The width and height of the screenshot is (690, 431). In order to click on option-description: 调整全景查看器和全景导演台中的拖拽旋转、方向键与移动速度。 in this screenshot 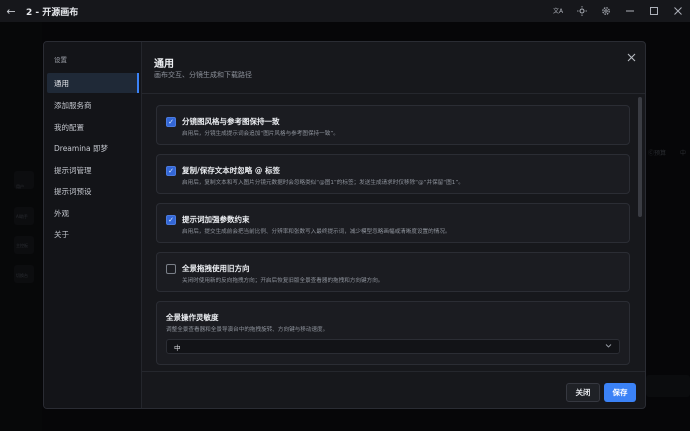, I will do `click(247, 330)`.